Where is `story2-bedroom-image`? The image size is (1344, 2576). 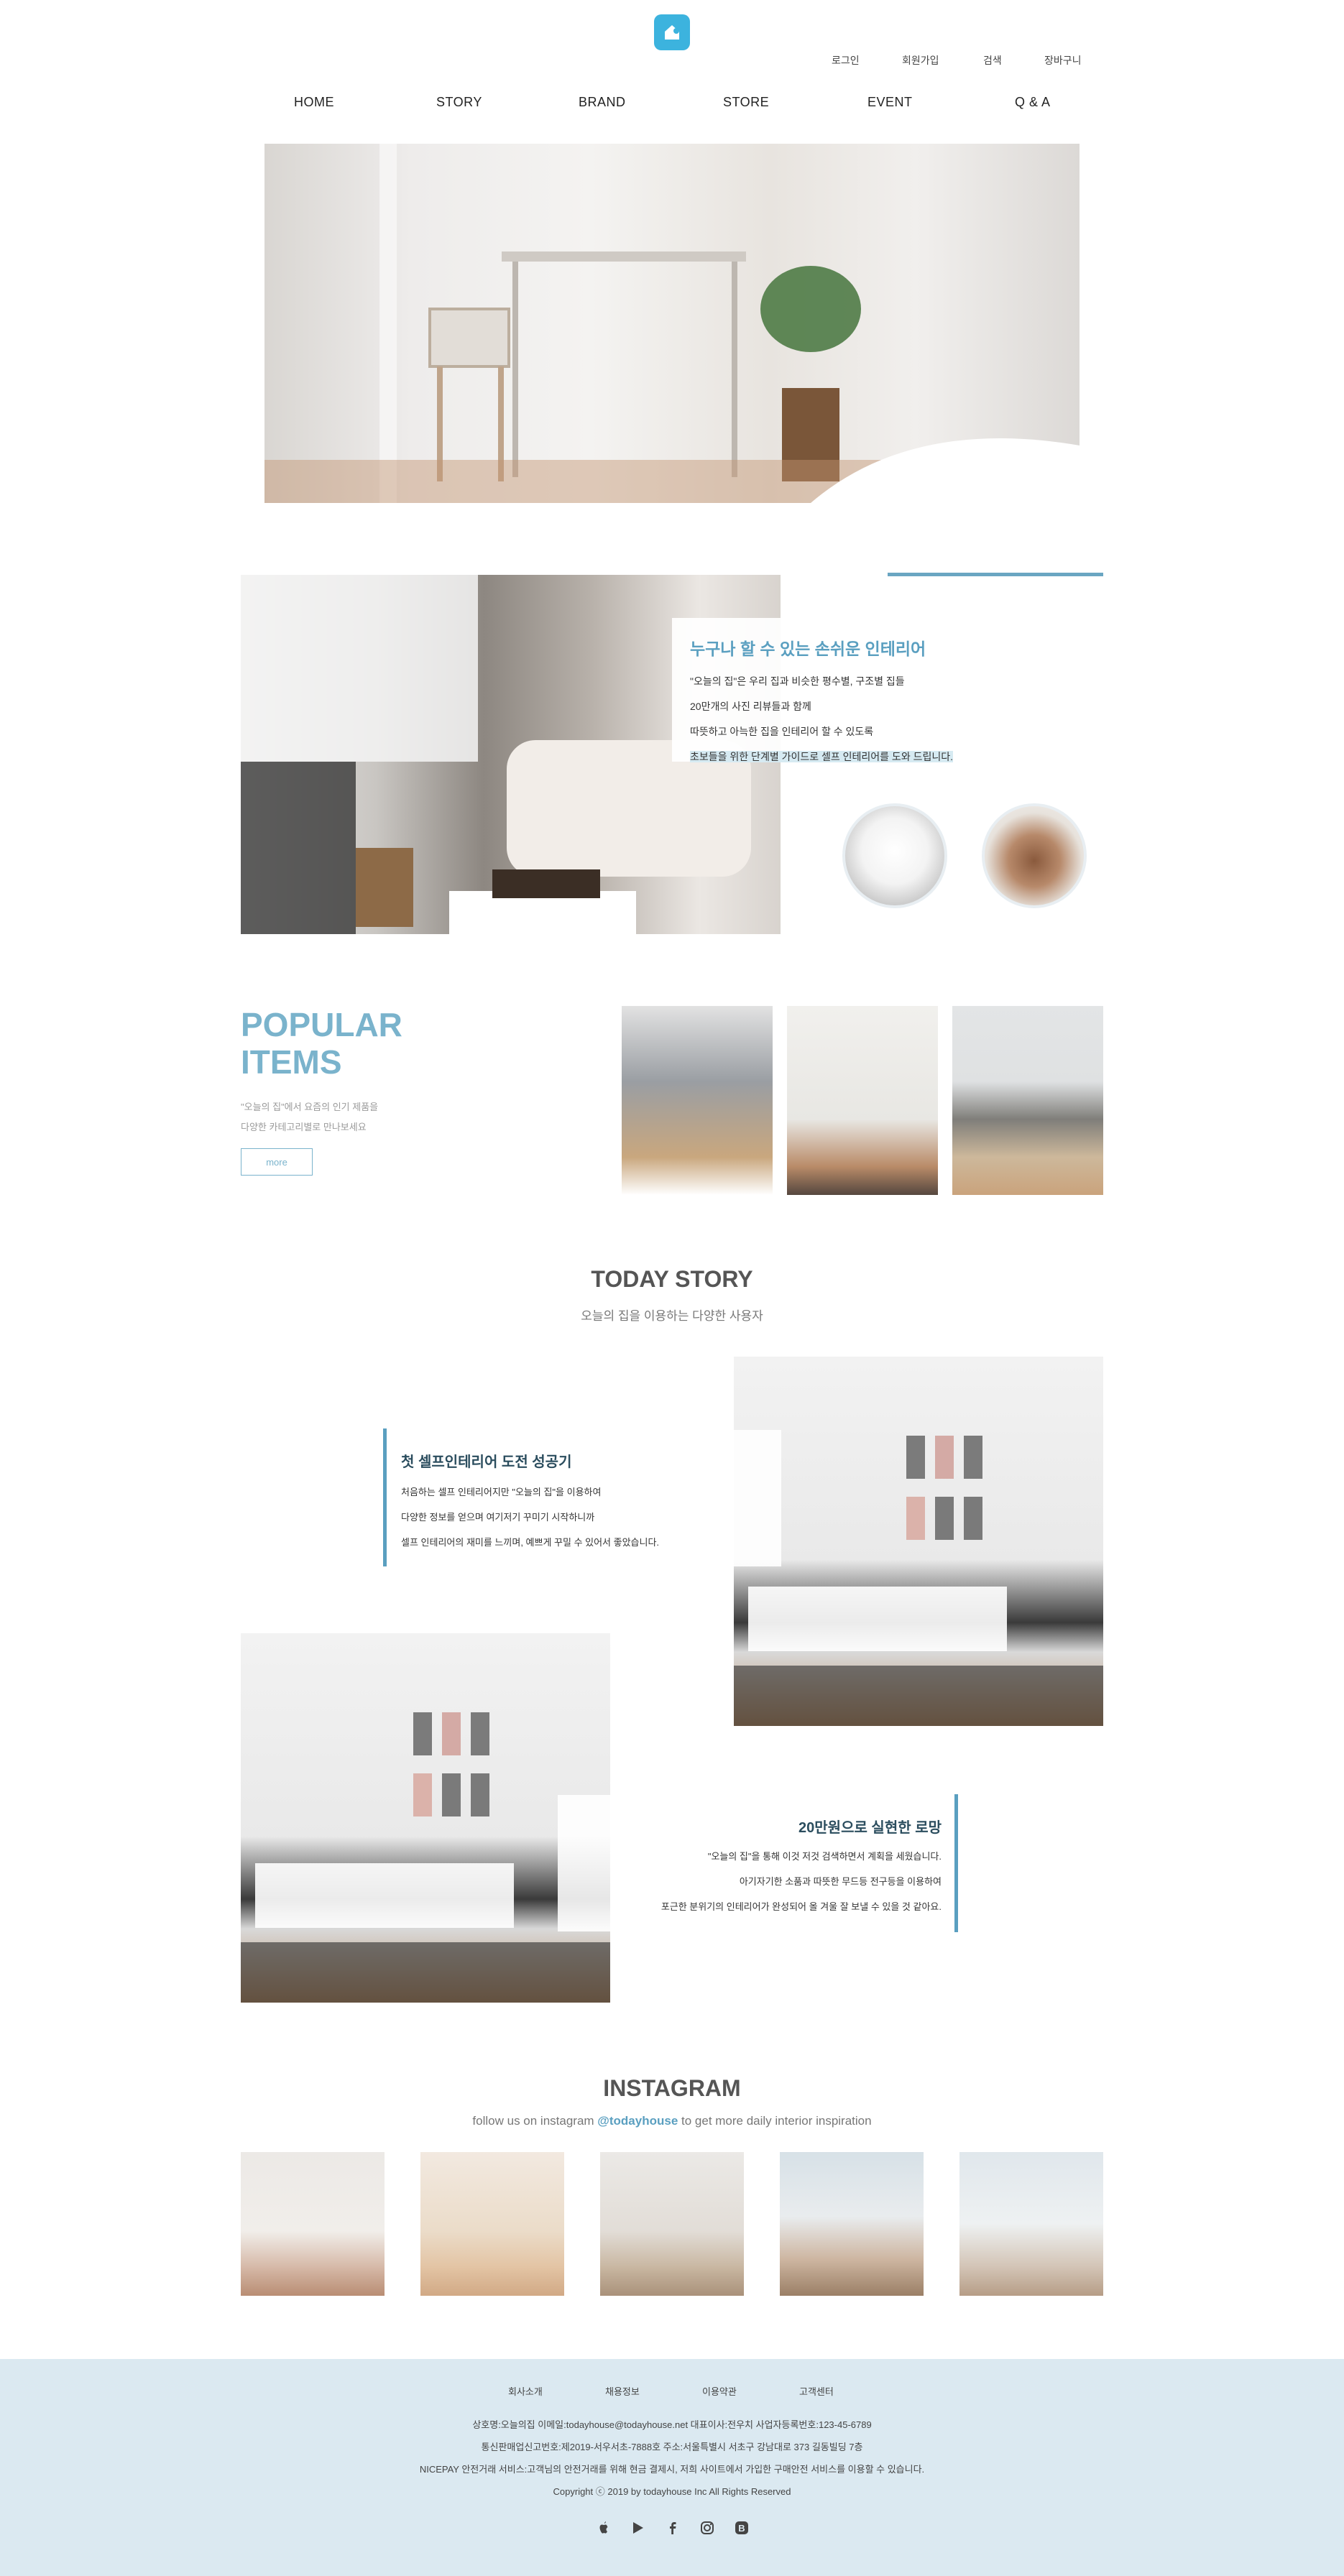
story2-bedroom-image is located at coordinates (426, 1818).